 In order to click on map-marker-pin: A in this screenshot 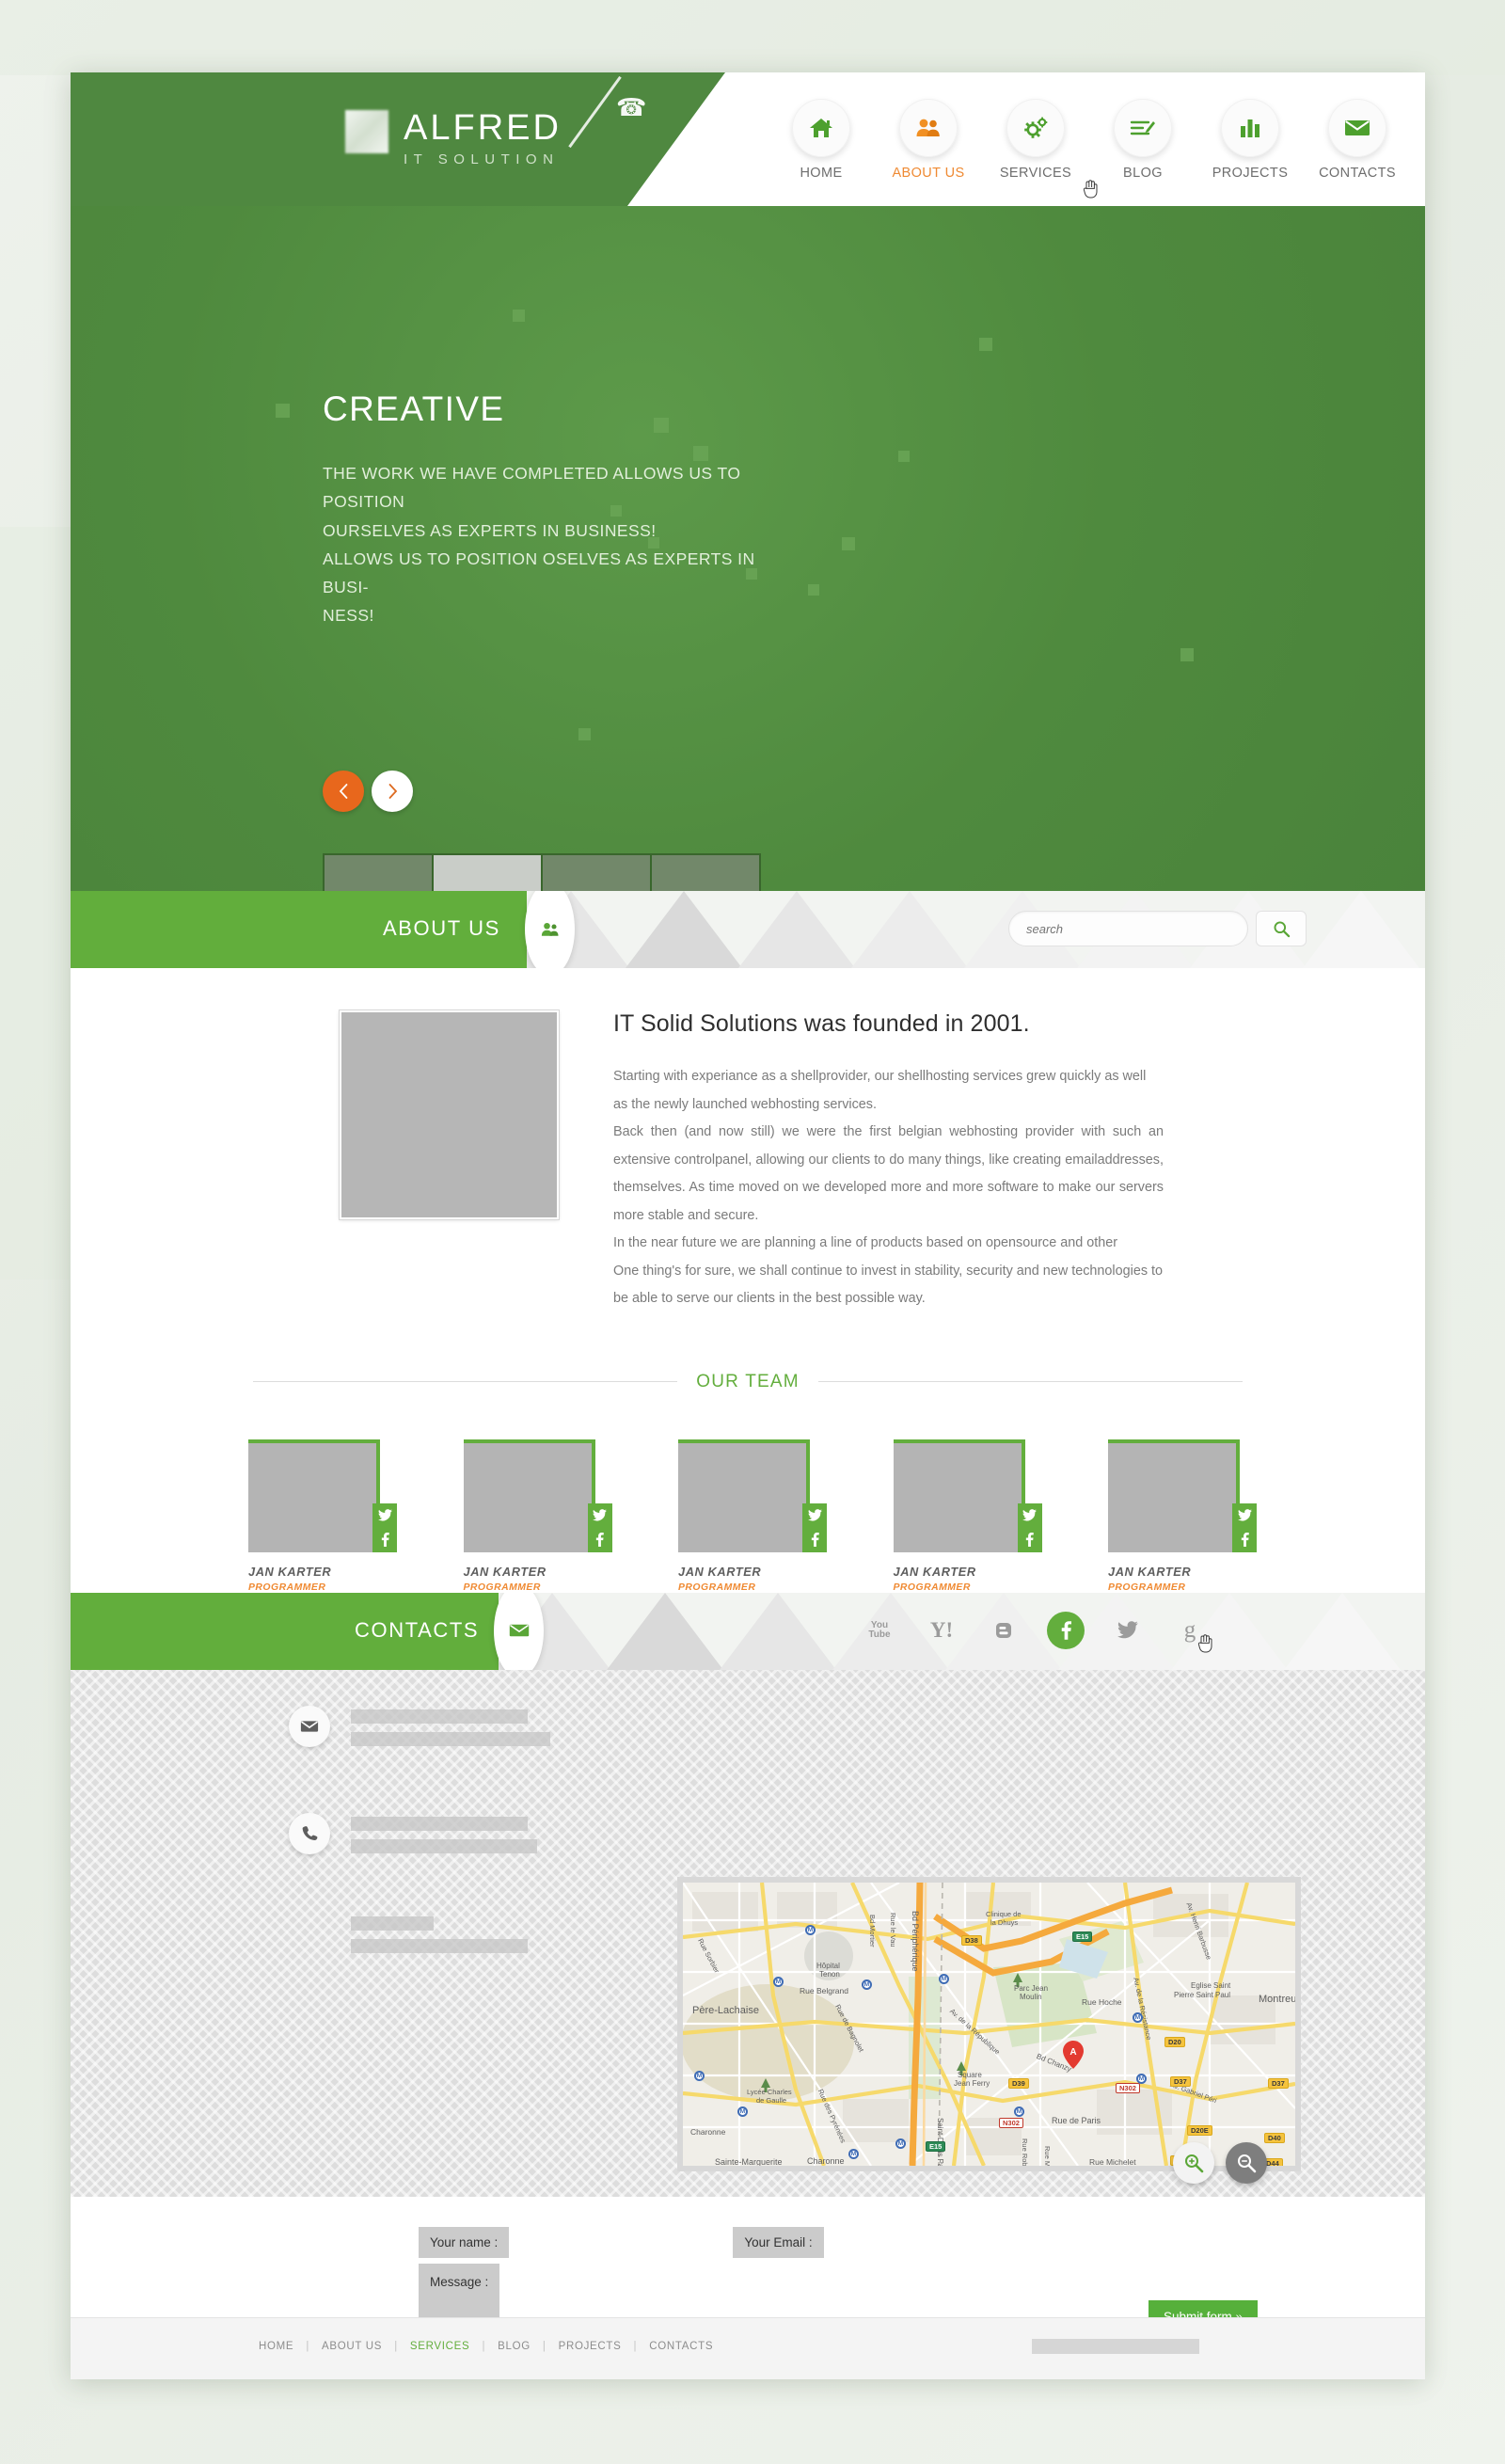, I will do `click(1074, 2055)`.